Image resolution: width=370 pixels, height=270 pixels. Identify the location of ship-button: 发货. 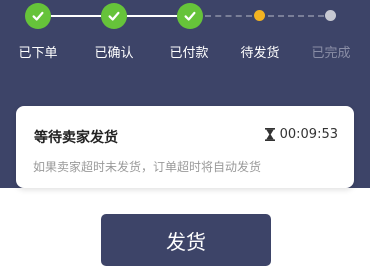
(186, 240).